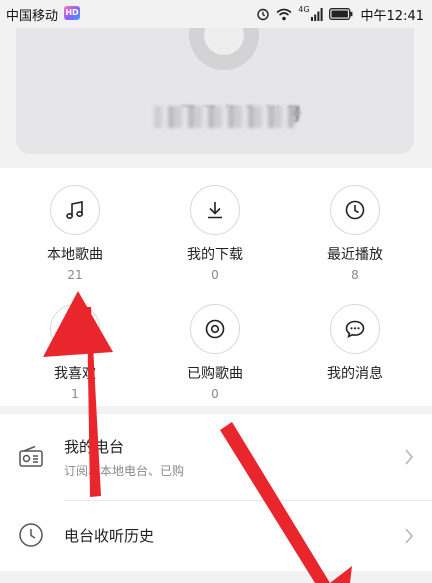 The width and height of the screenshot is (432, 583). Describe the element at coordinates (355, 255) in the screenshot. I see `grid-label: 最近播放` at that location.